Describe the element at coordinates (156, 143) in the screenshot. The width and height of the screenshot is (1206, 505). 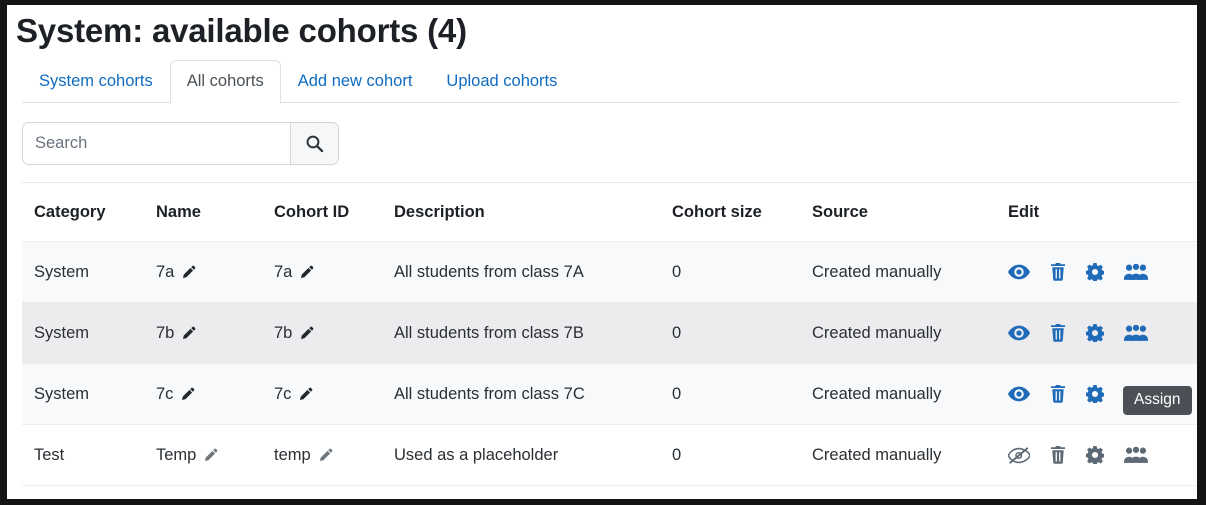
I see `search-input` at that location.